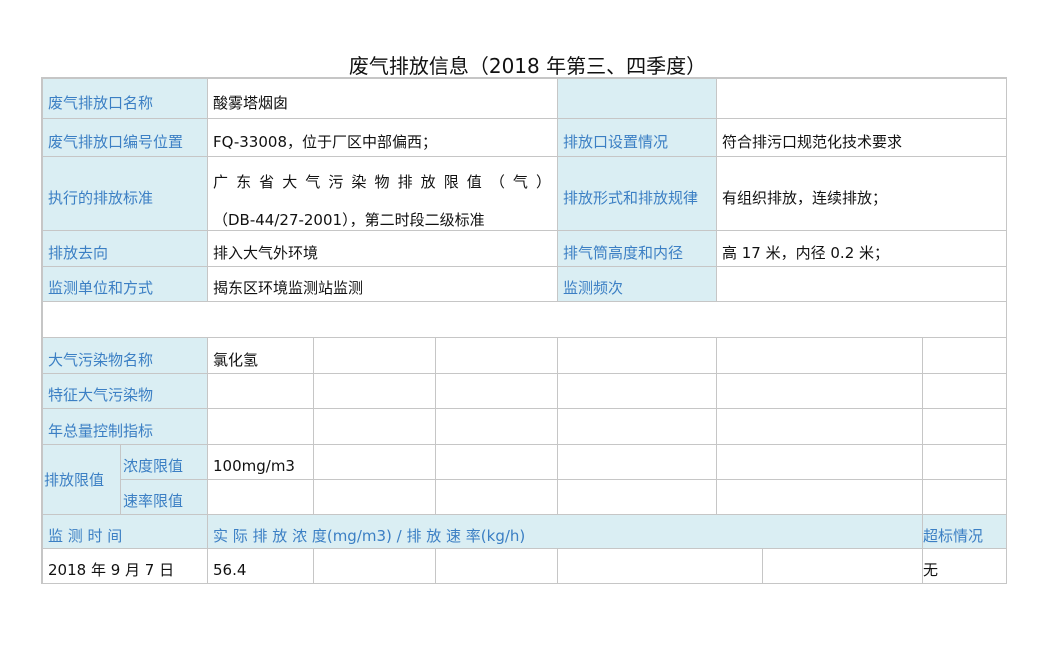  I want to click on empty-label-cell, so click(637, 99).